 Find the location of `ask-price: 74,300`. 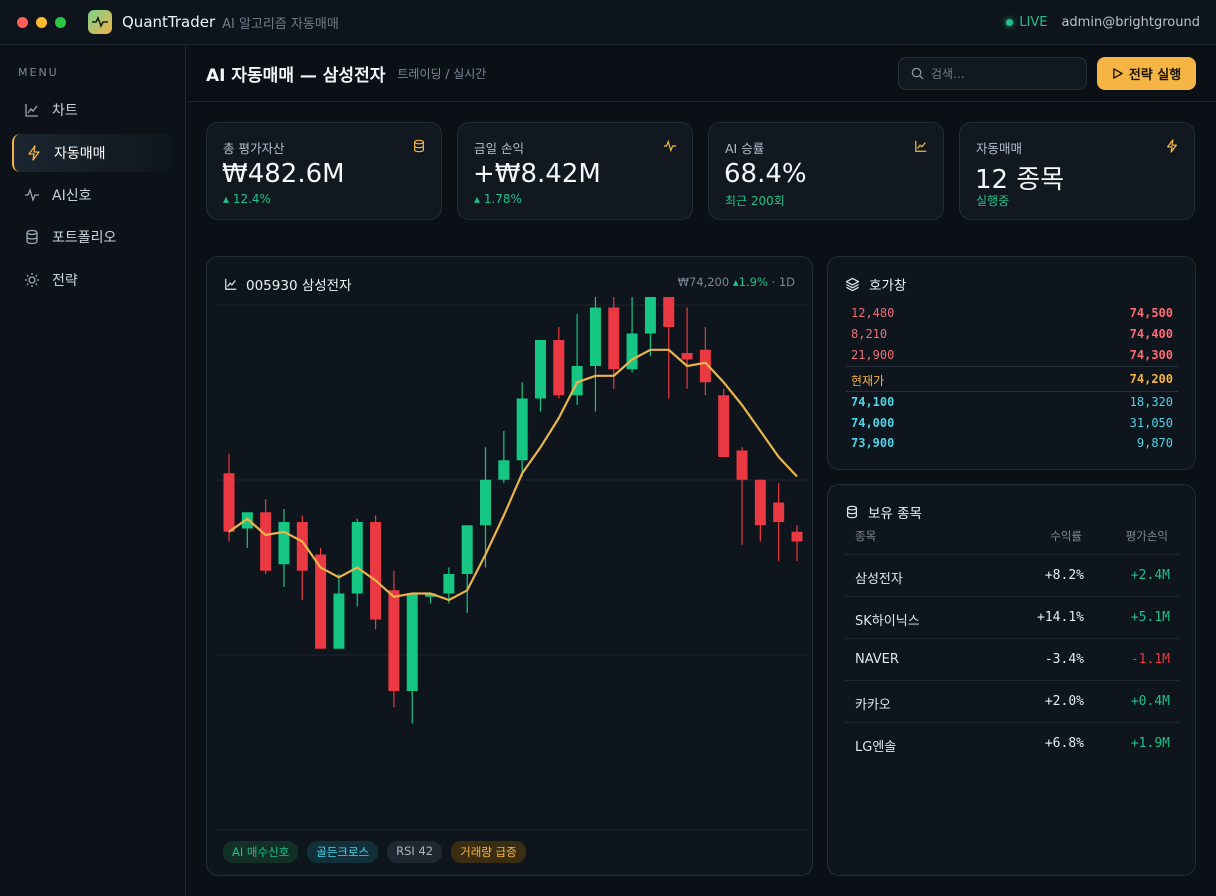

ask-price: 74,300 is located at coordinates (1151, 355).